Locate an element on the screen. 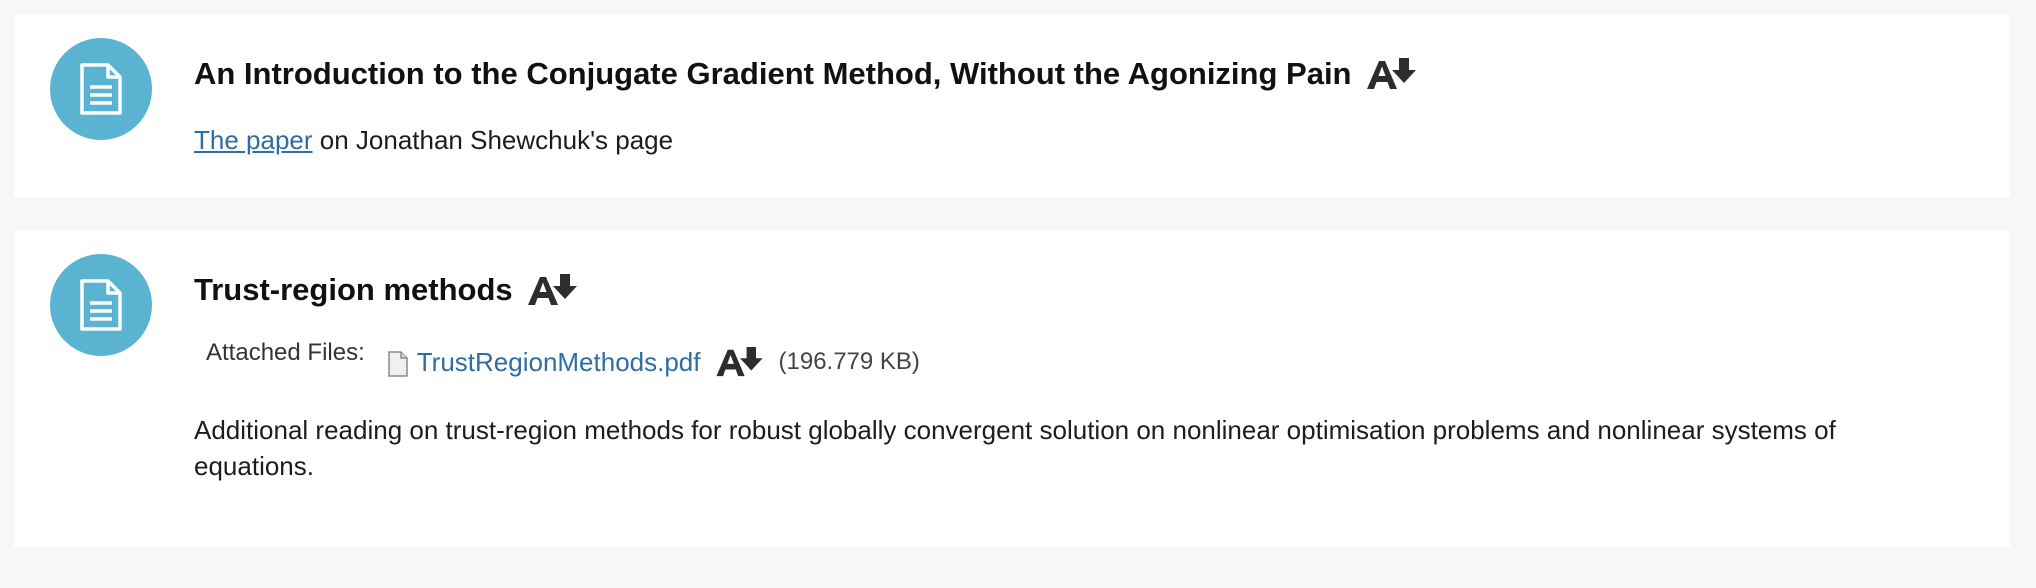 The height and width of the screenshot is (588, 2036). item-title-row: Trust-region methods is located at coordinates (386, 290).